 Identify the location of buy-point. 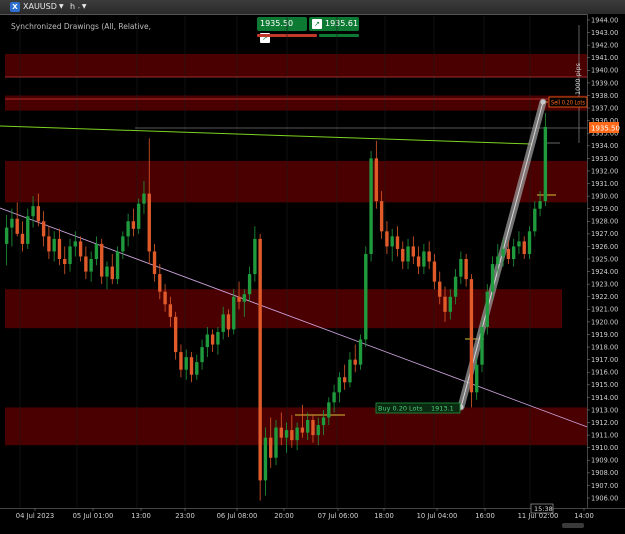
(461, 407).